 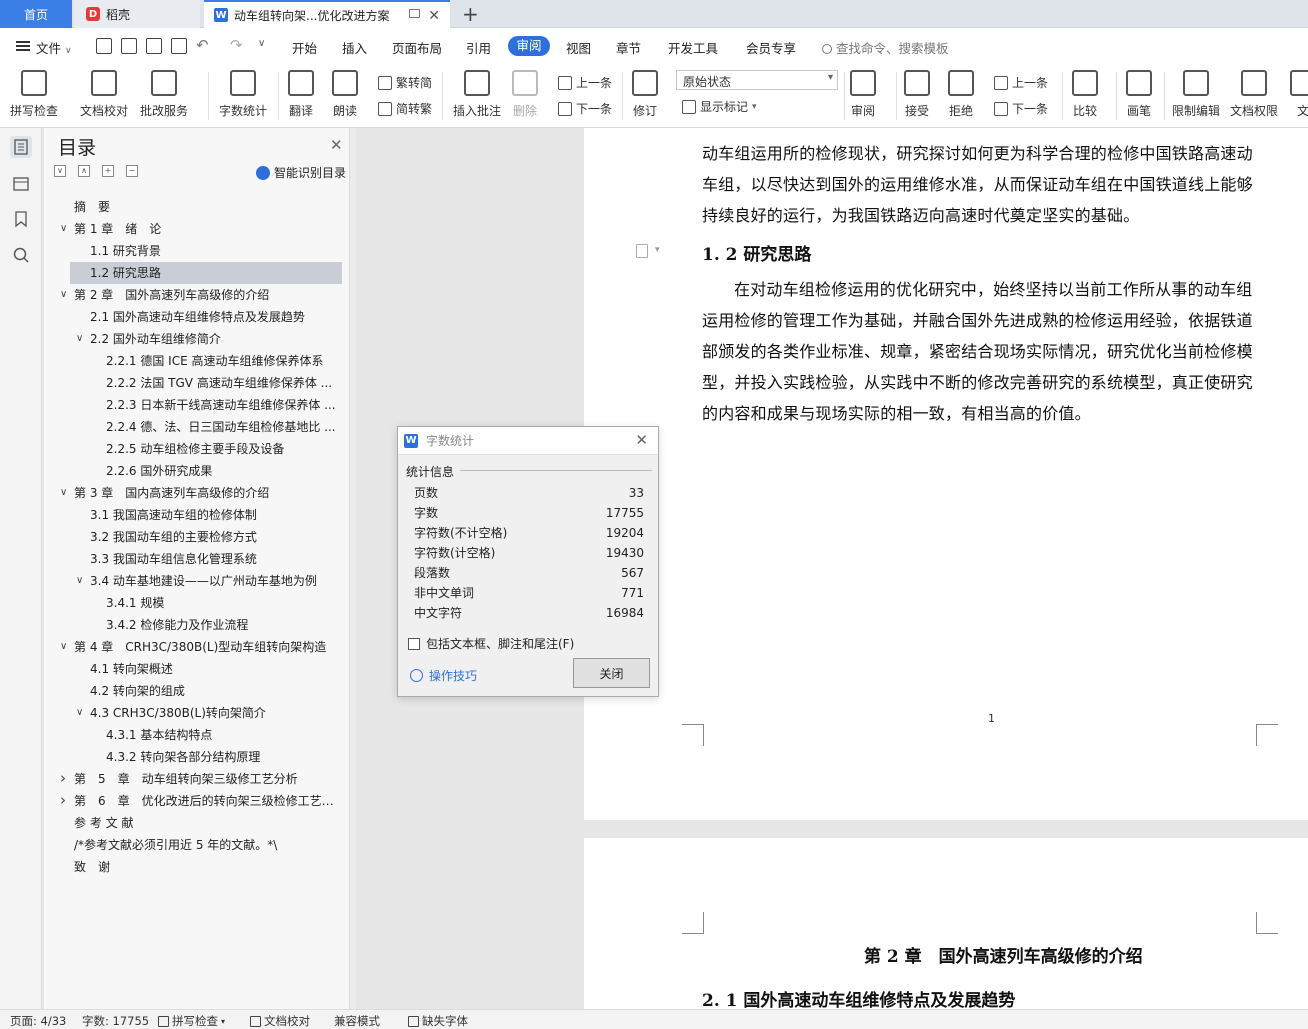 What do you see at coordinates (301, 172) in the screenshot?
I see `smart-toc-button: 智能识别目录` at bounding box center [301, 172].